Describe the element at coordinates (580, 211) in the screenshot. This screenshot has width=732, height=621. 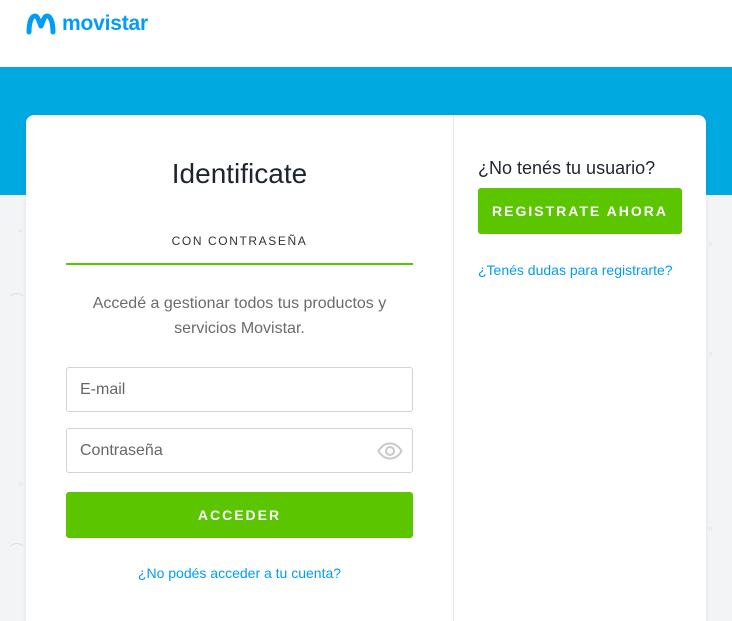
I see `registrate-button: REGISTRATE AHORA` at that location.